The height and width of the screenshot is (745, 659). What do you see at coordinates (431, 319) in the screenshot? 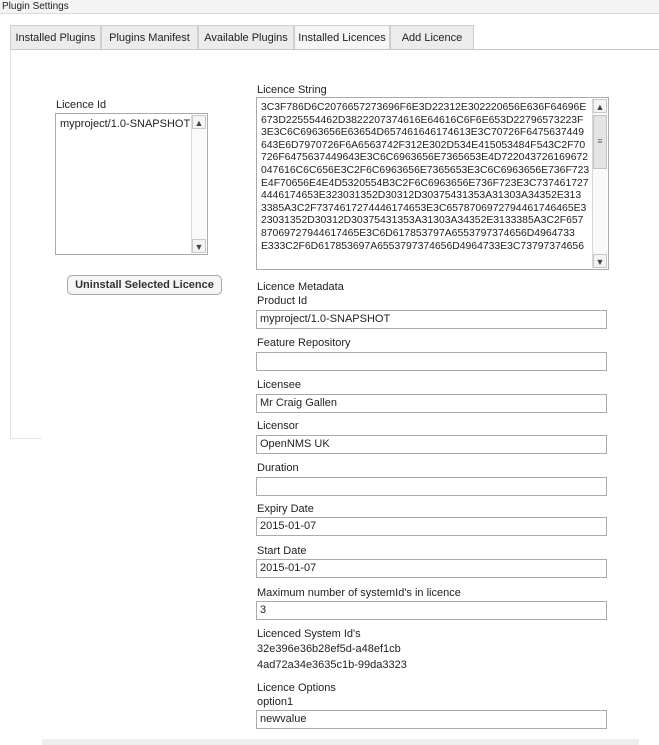
I see `product-id-field: myproject/1.0-SNAPSHOT` at bounding box center [431, 319].